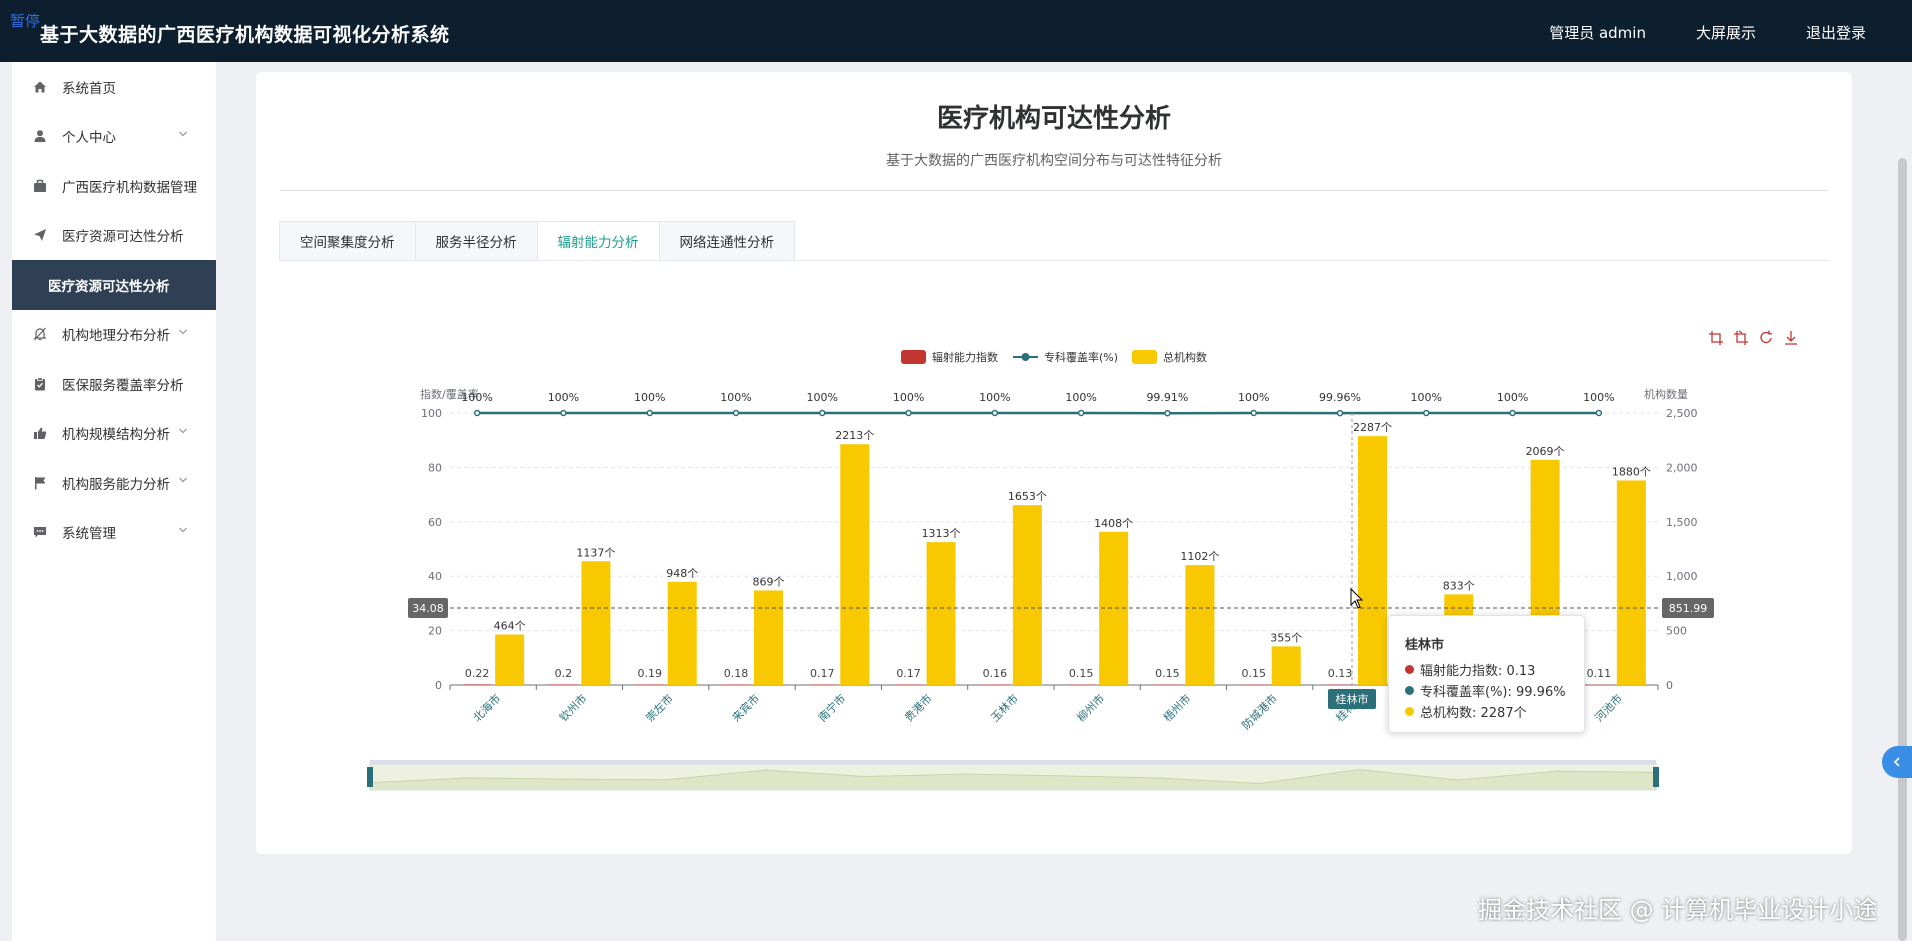 The height and width of the screenshot is (941, 1912). Describe the element at coordinates (1791, 338) in the screenshot. I see `download-icon` at that location.